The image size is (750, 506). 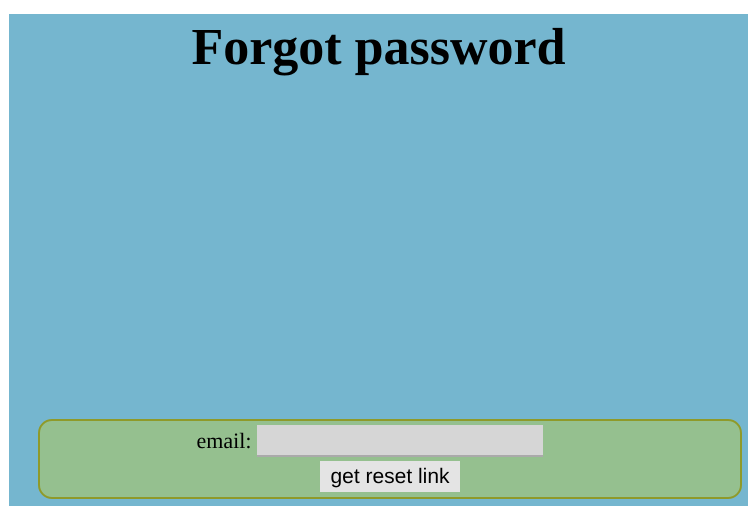 I want to click on get-reset-link-button: get reset link, so click(x=390, y=476).